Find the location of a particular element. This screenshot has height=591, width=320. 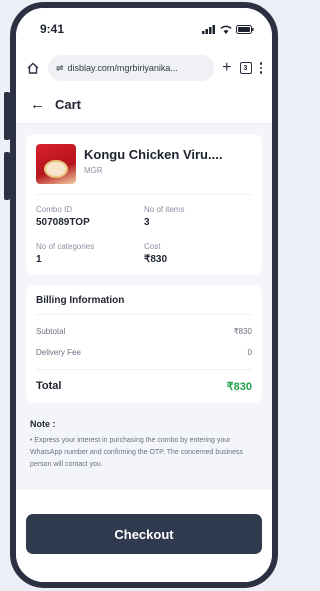

total-label: Total is located at coordinates (49, 386).